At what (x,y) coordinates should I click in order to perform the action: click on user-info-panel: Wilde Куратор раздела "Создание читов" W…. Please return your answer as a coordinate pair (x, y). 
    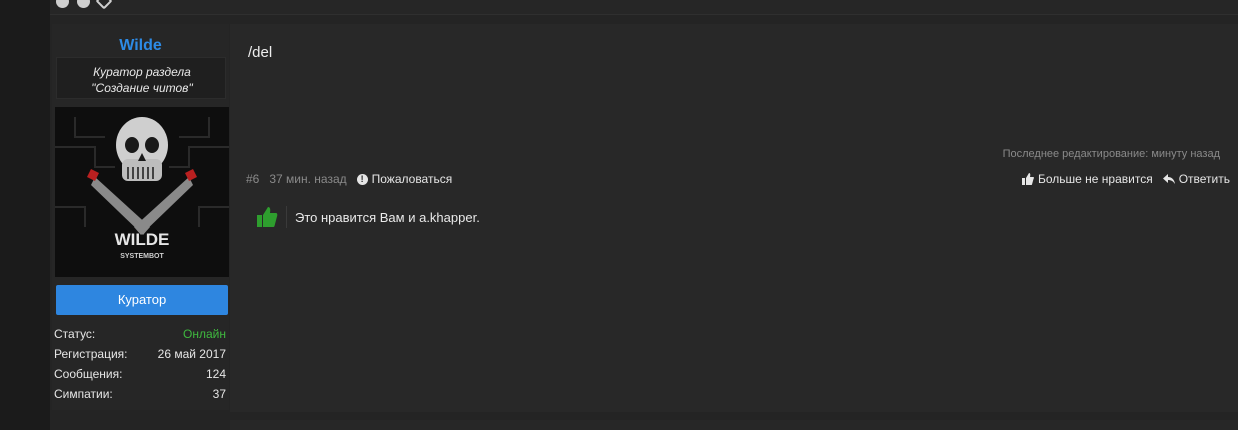
    Looking at the image, I should click on (140, 217).